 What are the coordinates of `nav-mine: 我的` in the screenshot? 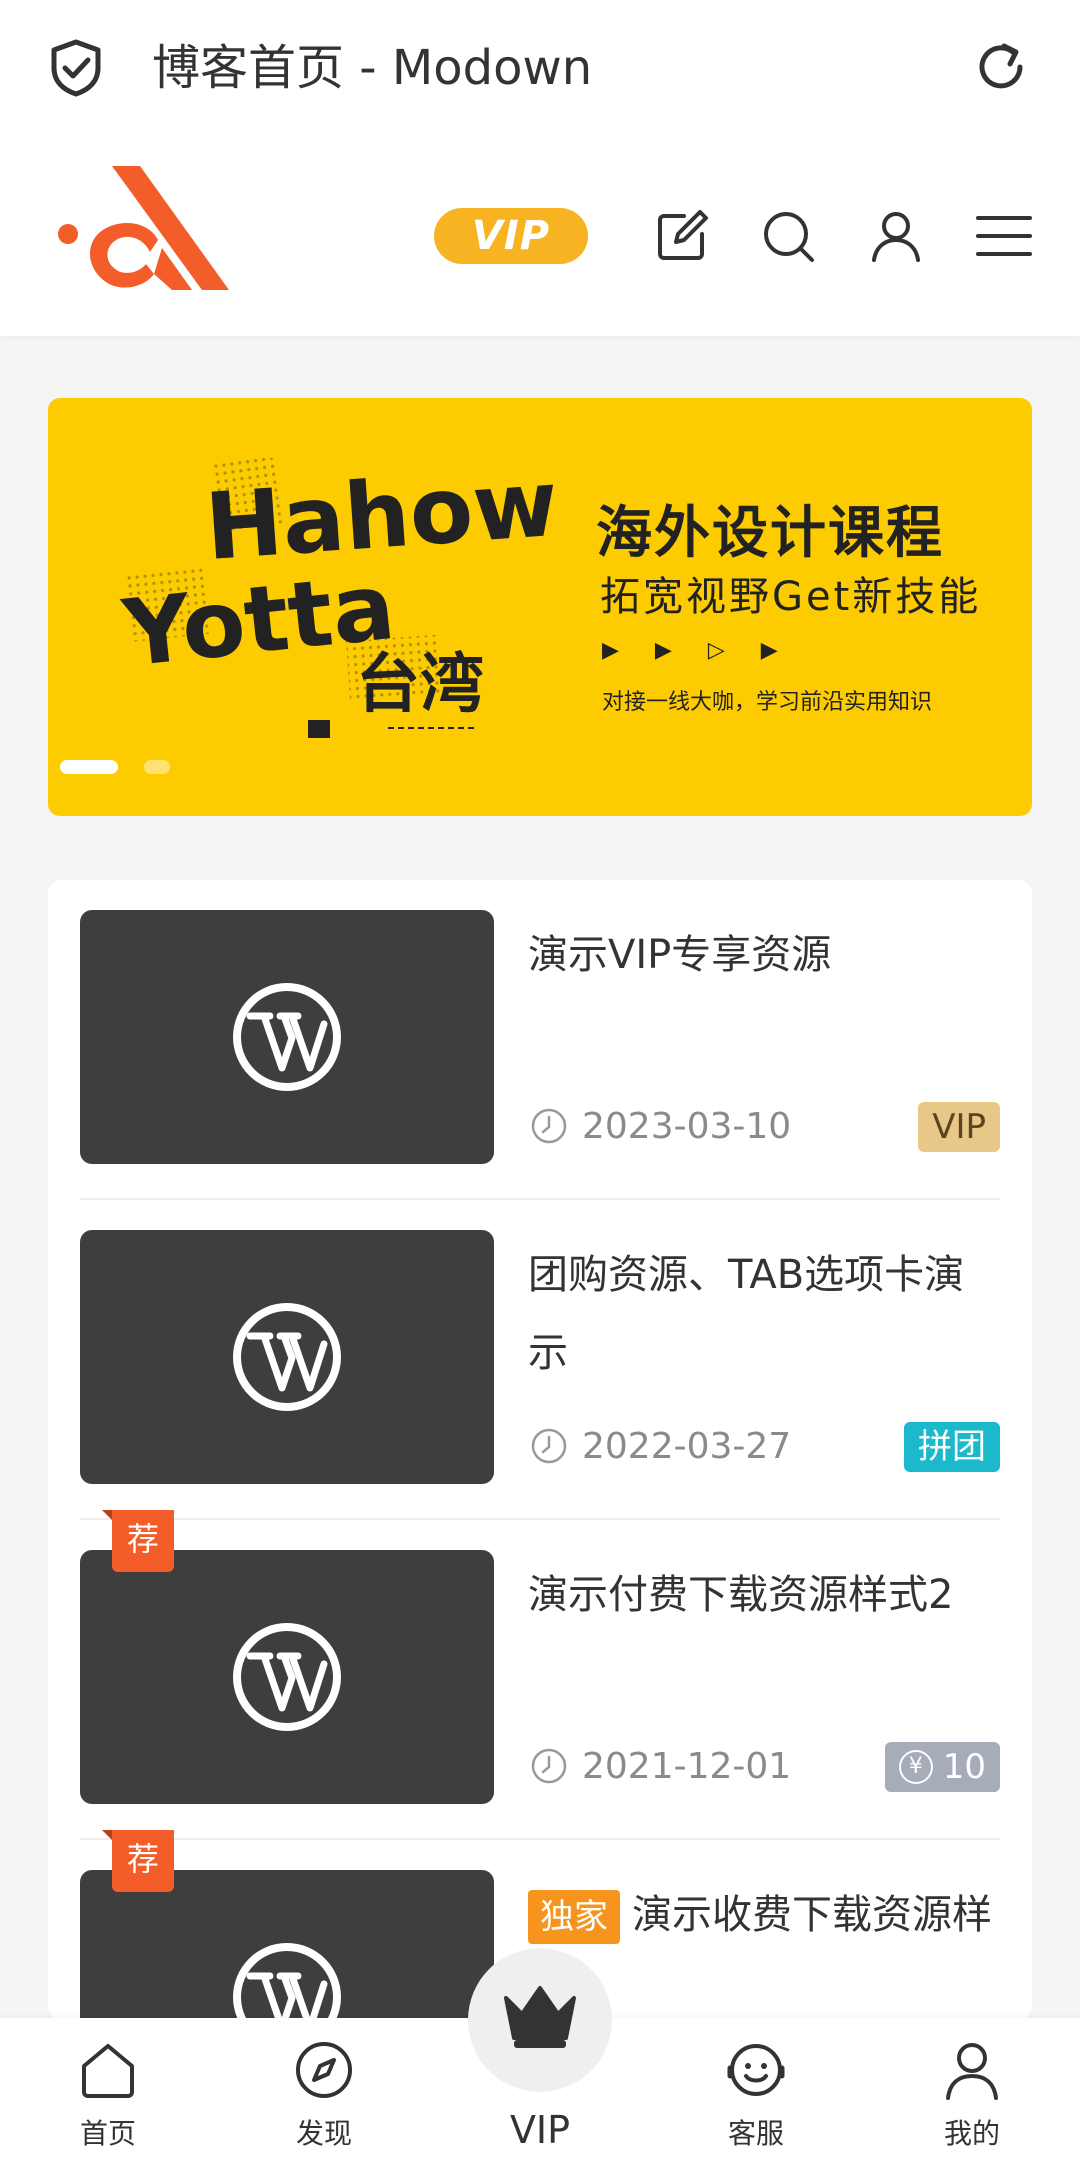 It's located at (972, 2095).